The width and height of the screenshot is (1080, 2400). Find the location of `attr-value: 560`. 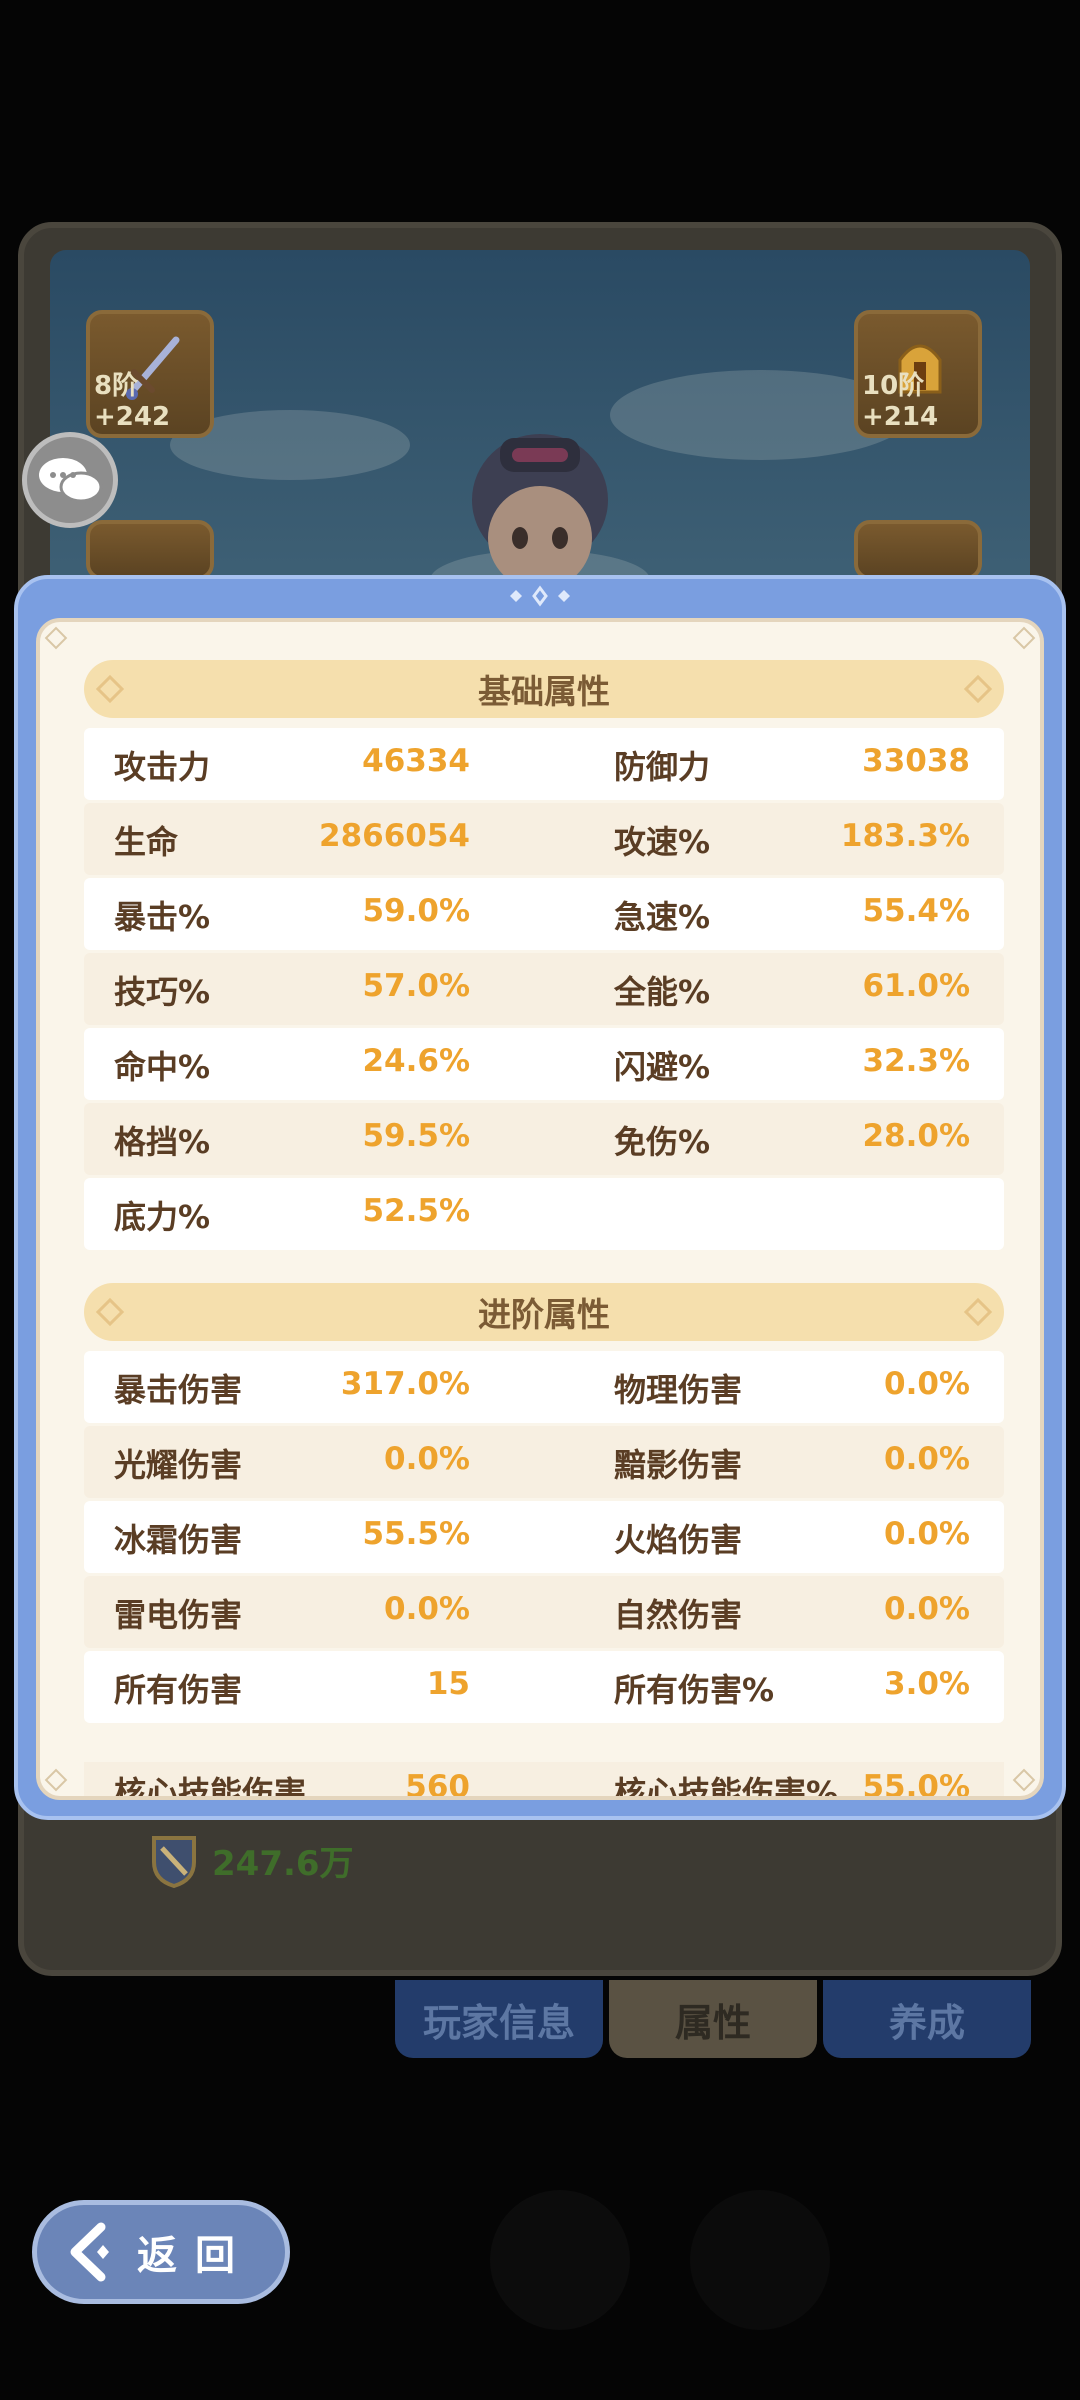

attr-value: 560 is located at coordinates (437, 1784).